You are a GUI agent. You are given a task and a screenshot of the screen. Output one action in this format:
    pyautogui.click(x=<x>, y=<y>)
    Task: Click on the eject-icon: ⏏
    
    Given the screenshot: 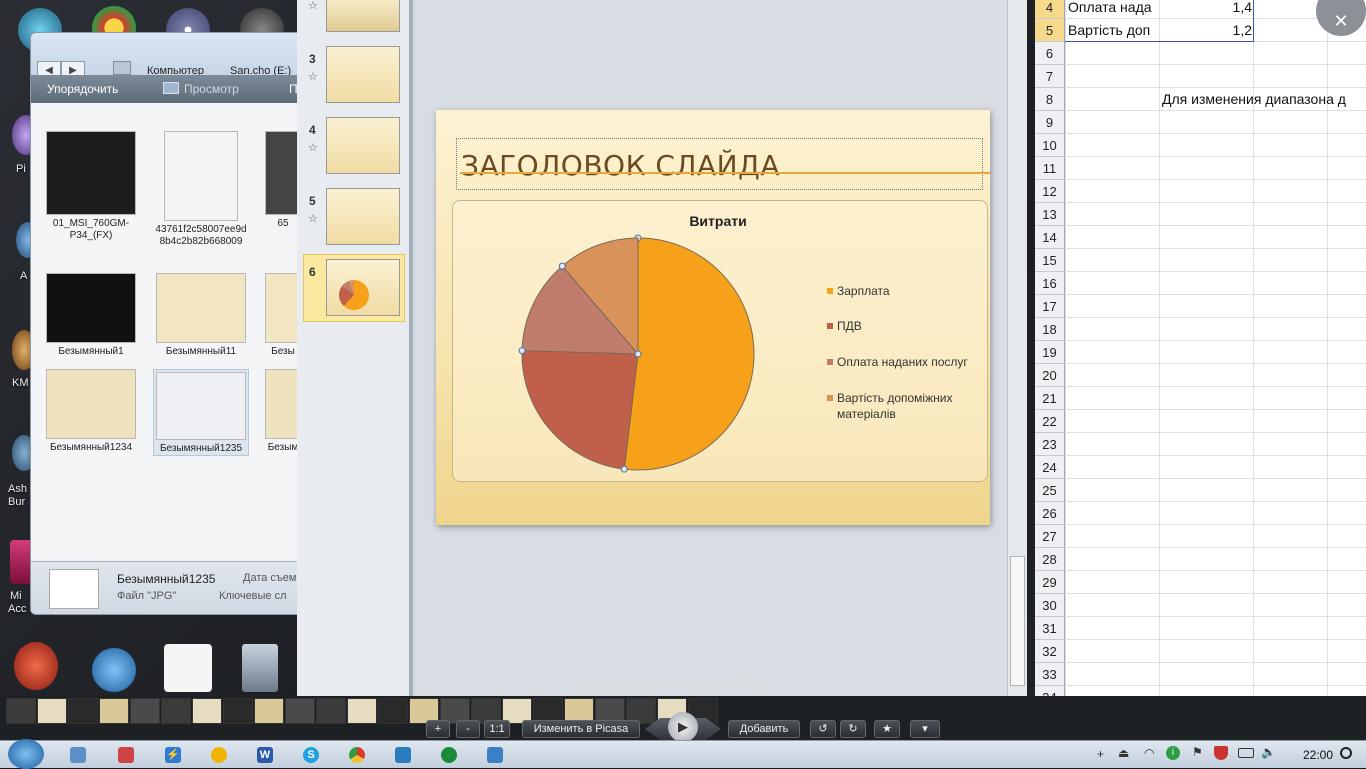 What is the action you would take?
    pyautogui.click(x=1123, y=753)
    